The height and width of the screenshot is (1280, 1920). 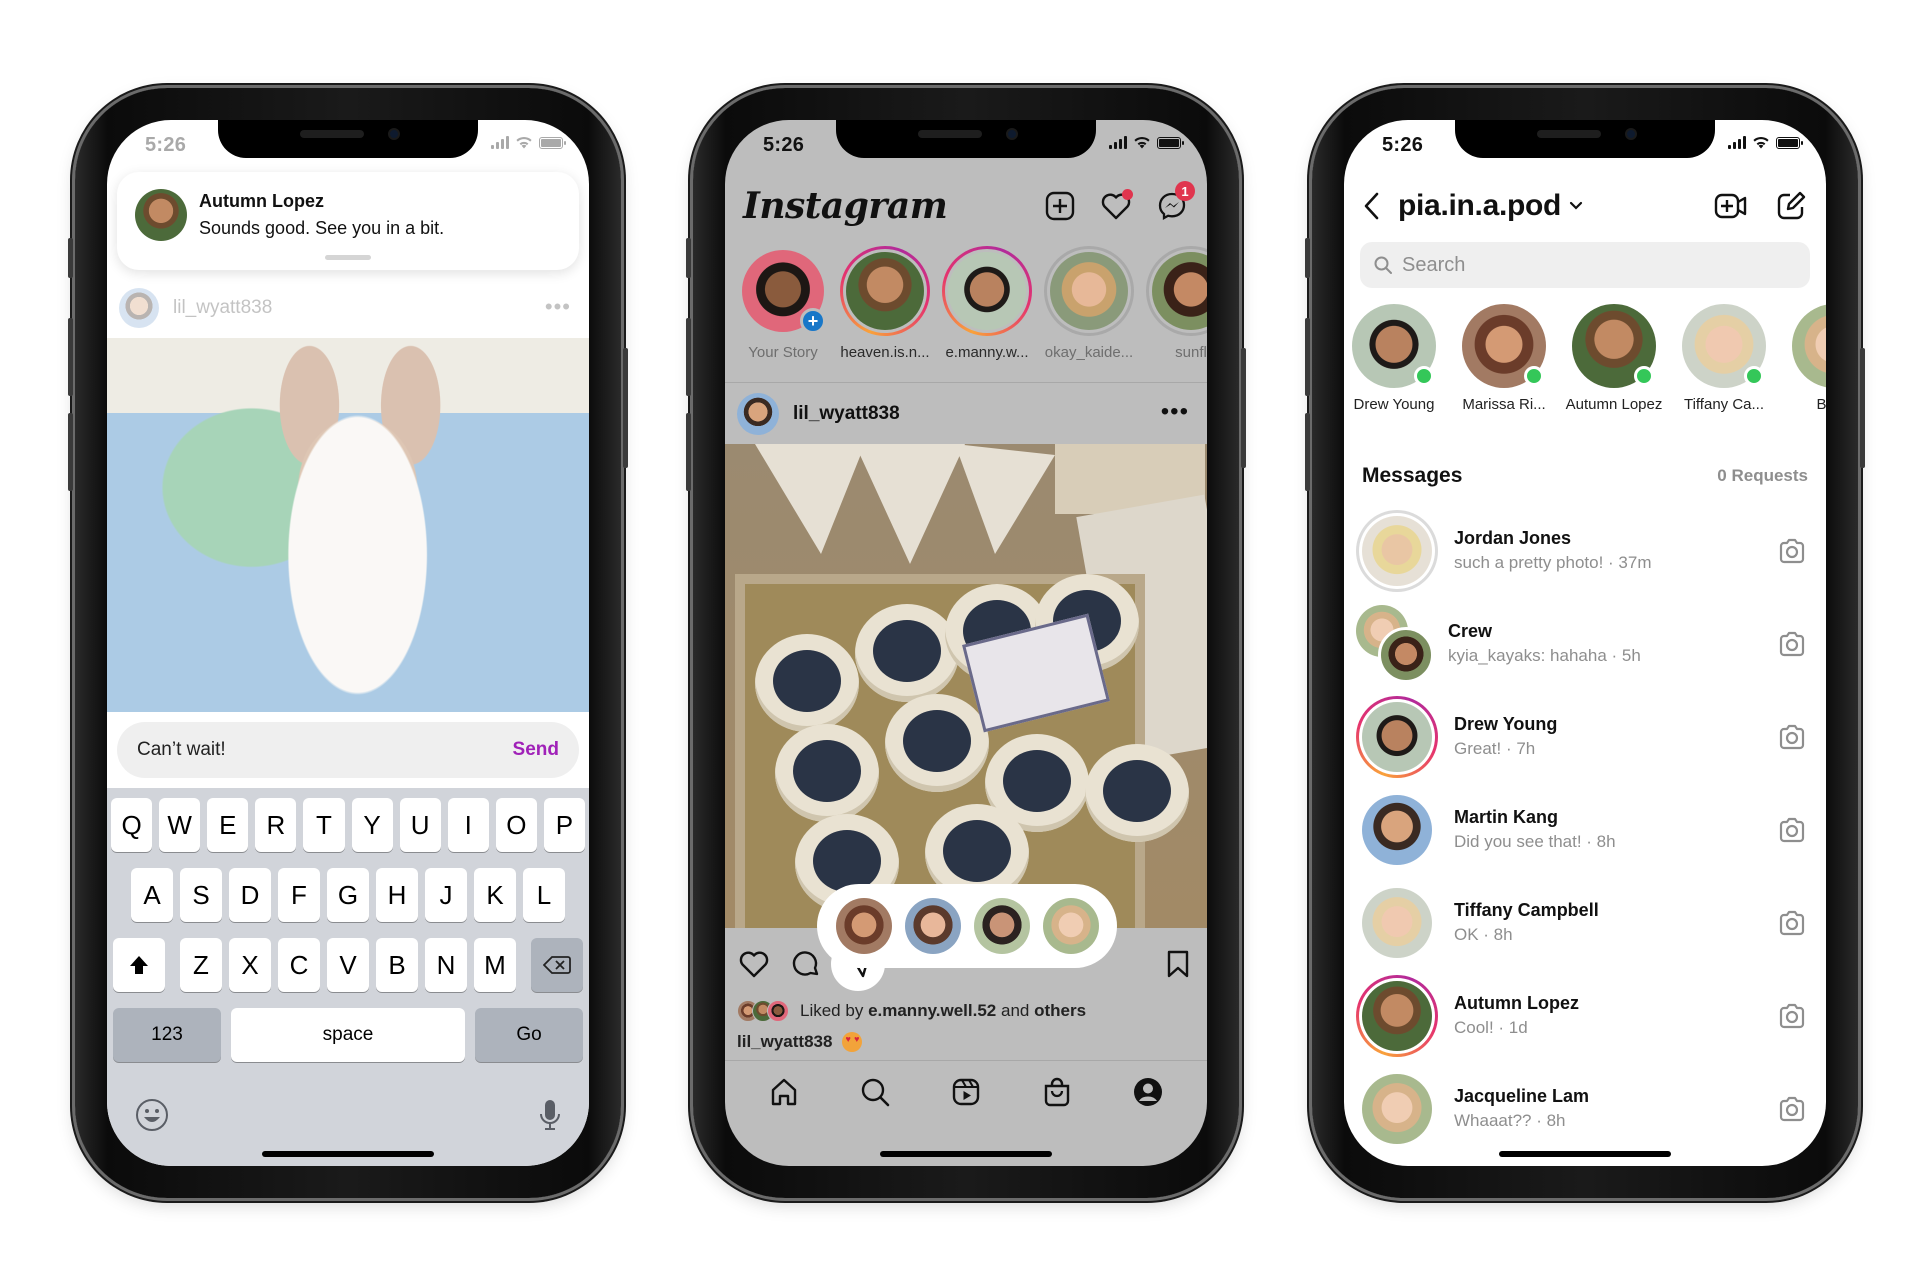 What do you see at coordinates (348, 1035) in the screenshot?
I see `space-key: space` at bounding box center [348, 1035].